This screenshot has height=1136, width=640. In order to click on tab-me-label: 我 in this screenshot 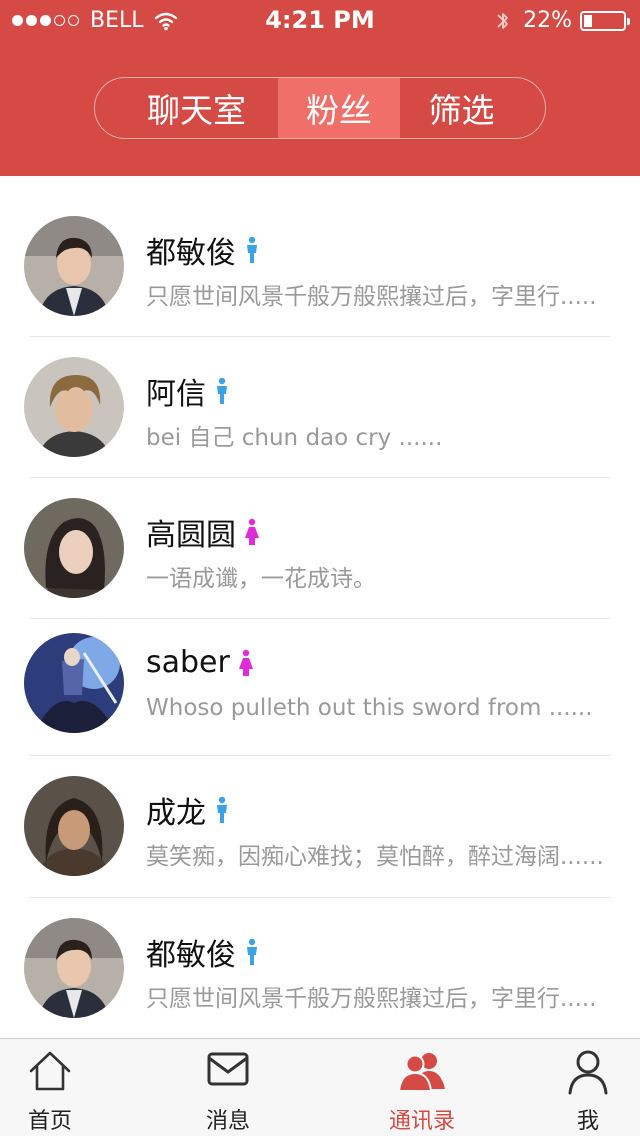, I will do `click(587, 1121)`.